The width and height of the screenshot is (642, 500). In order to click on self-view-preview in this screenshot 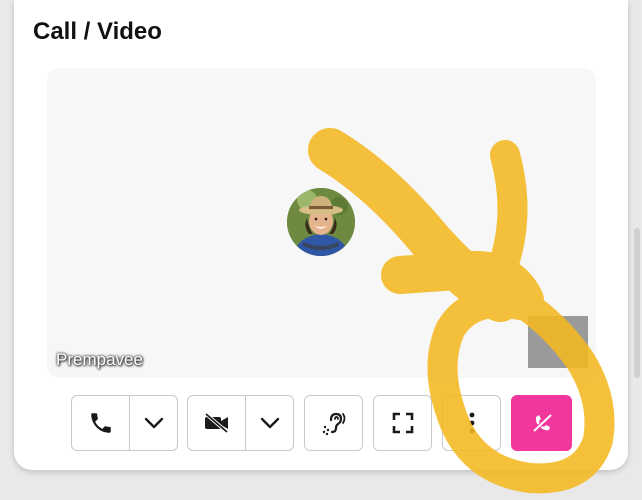, I will do `click(558, 342)`.